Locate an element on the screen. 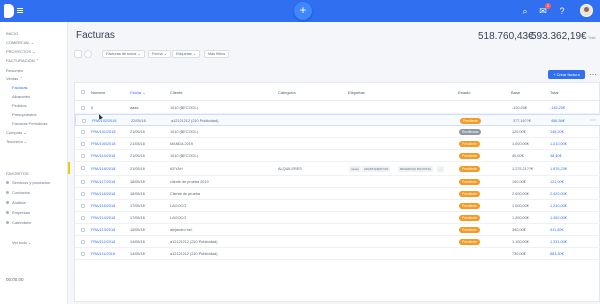 The width and height of the screenshot is (600, 304). sidebar-item-comercial: COMERCIAL ⌄ is located at coordinates (20, 42).